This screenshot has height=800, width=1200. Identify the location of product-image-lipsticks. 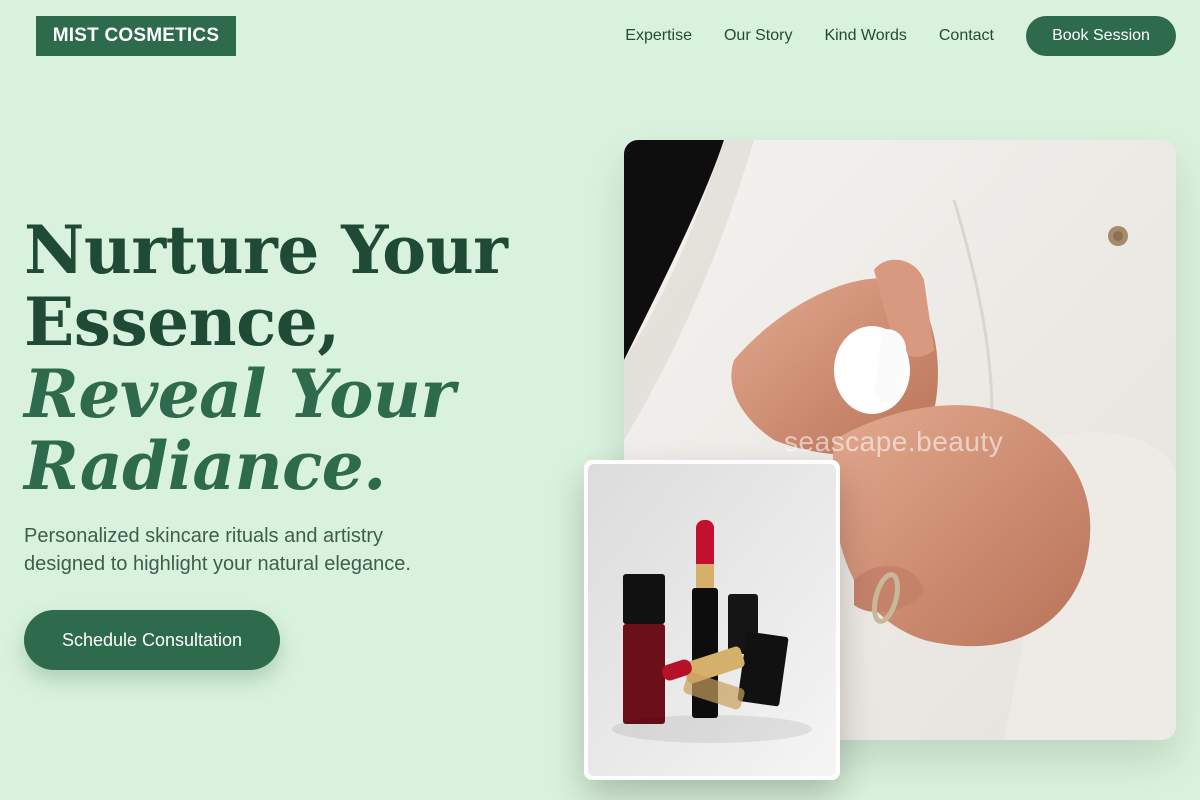
(712, 620).